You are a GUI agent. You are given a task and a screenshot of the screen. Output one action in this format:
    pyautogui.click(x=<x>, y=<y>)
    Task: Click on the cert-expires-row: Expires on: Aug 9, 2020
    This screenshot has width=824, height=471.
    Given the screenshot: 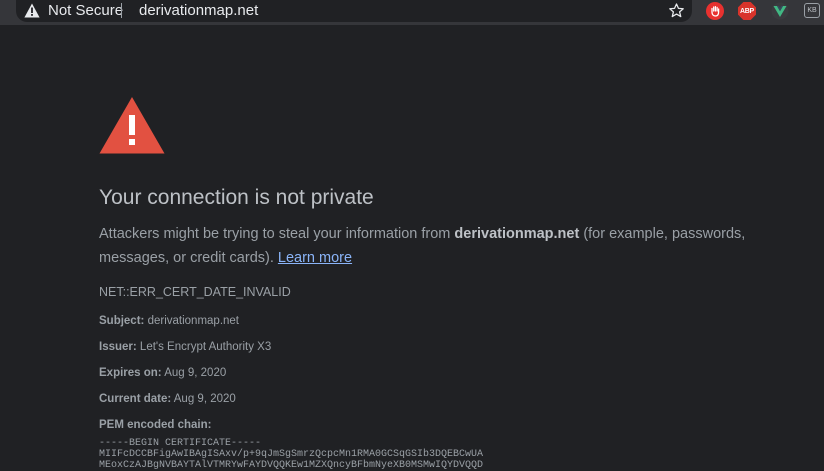 What is the action you would take?
    pyautogui.click(x=162, y=373)
    